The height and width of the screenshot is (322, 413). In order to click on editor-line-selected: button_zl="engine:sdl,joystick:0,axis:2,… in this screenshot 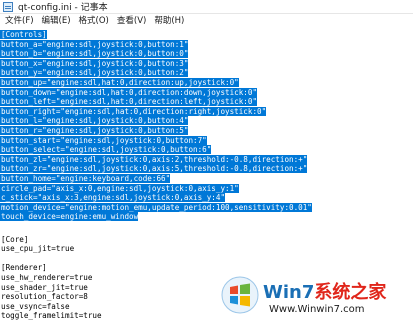, I will do `click(154, 159)`.